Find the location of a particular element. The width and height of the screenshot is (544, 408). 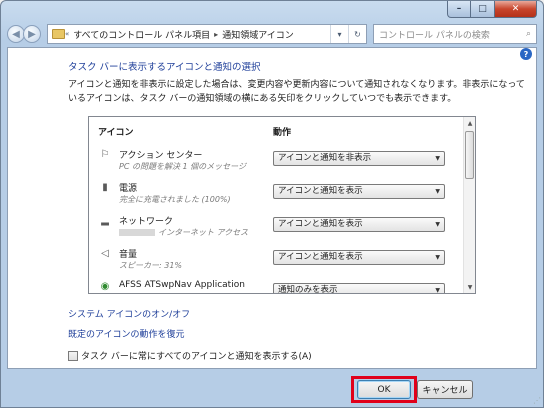

speaker-icon: ◁ is located at coordinates (105, 253).